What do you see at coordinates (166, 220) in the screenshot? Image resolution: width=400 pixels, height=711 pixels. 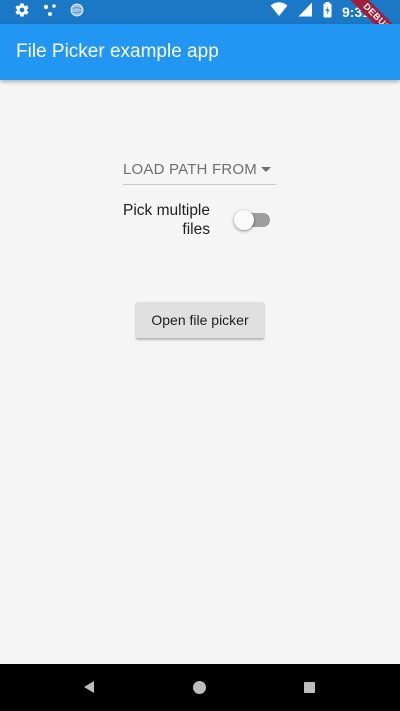 I see `multi-pick-label: Pick multiple files` at bounding box center [166, 220].